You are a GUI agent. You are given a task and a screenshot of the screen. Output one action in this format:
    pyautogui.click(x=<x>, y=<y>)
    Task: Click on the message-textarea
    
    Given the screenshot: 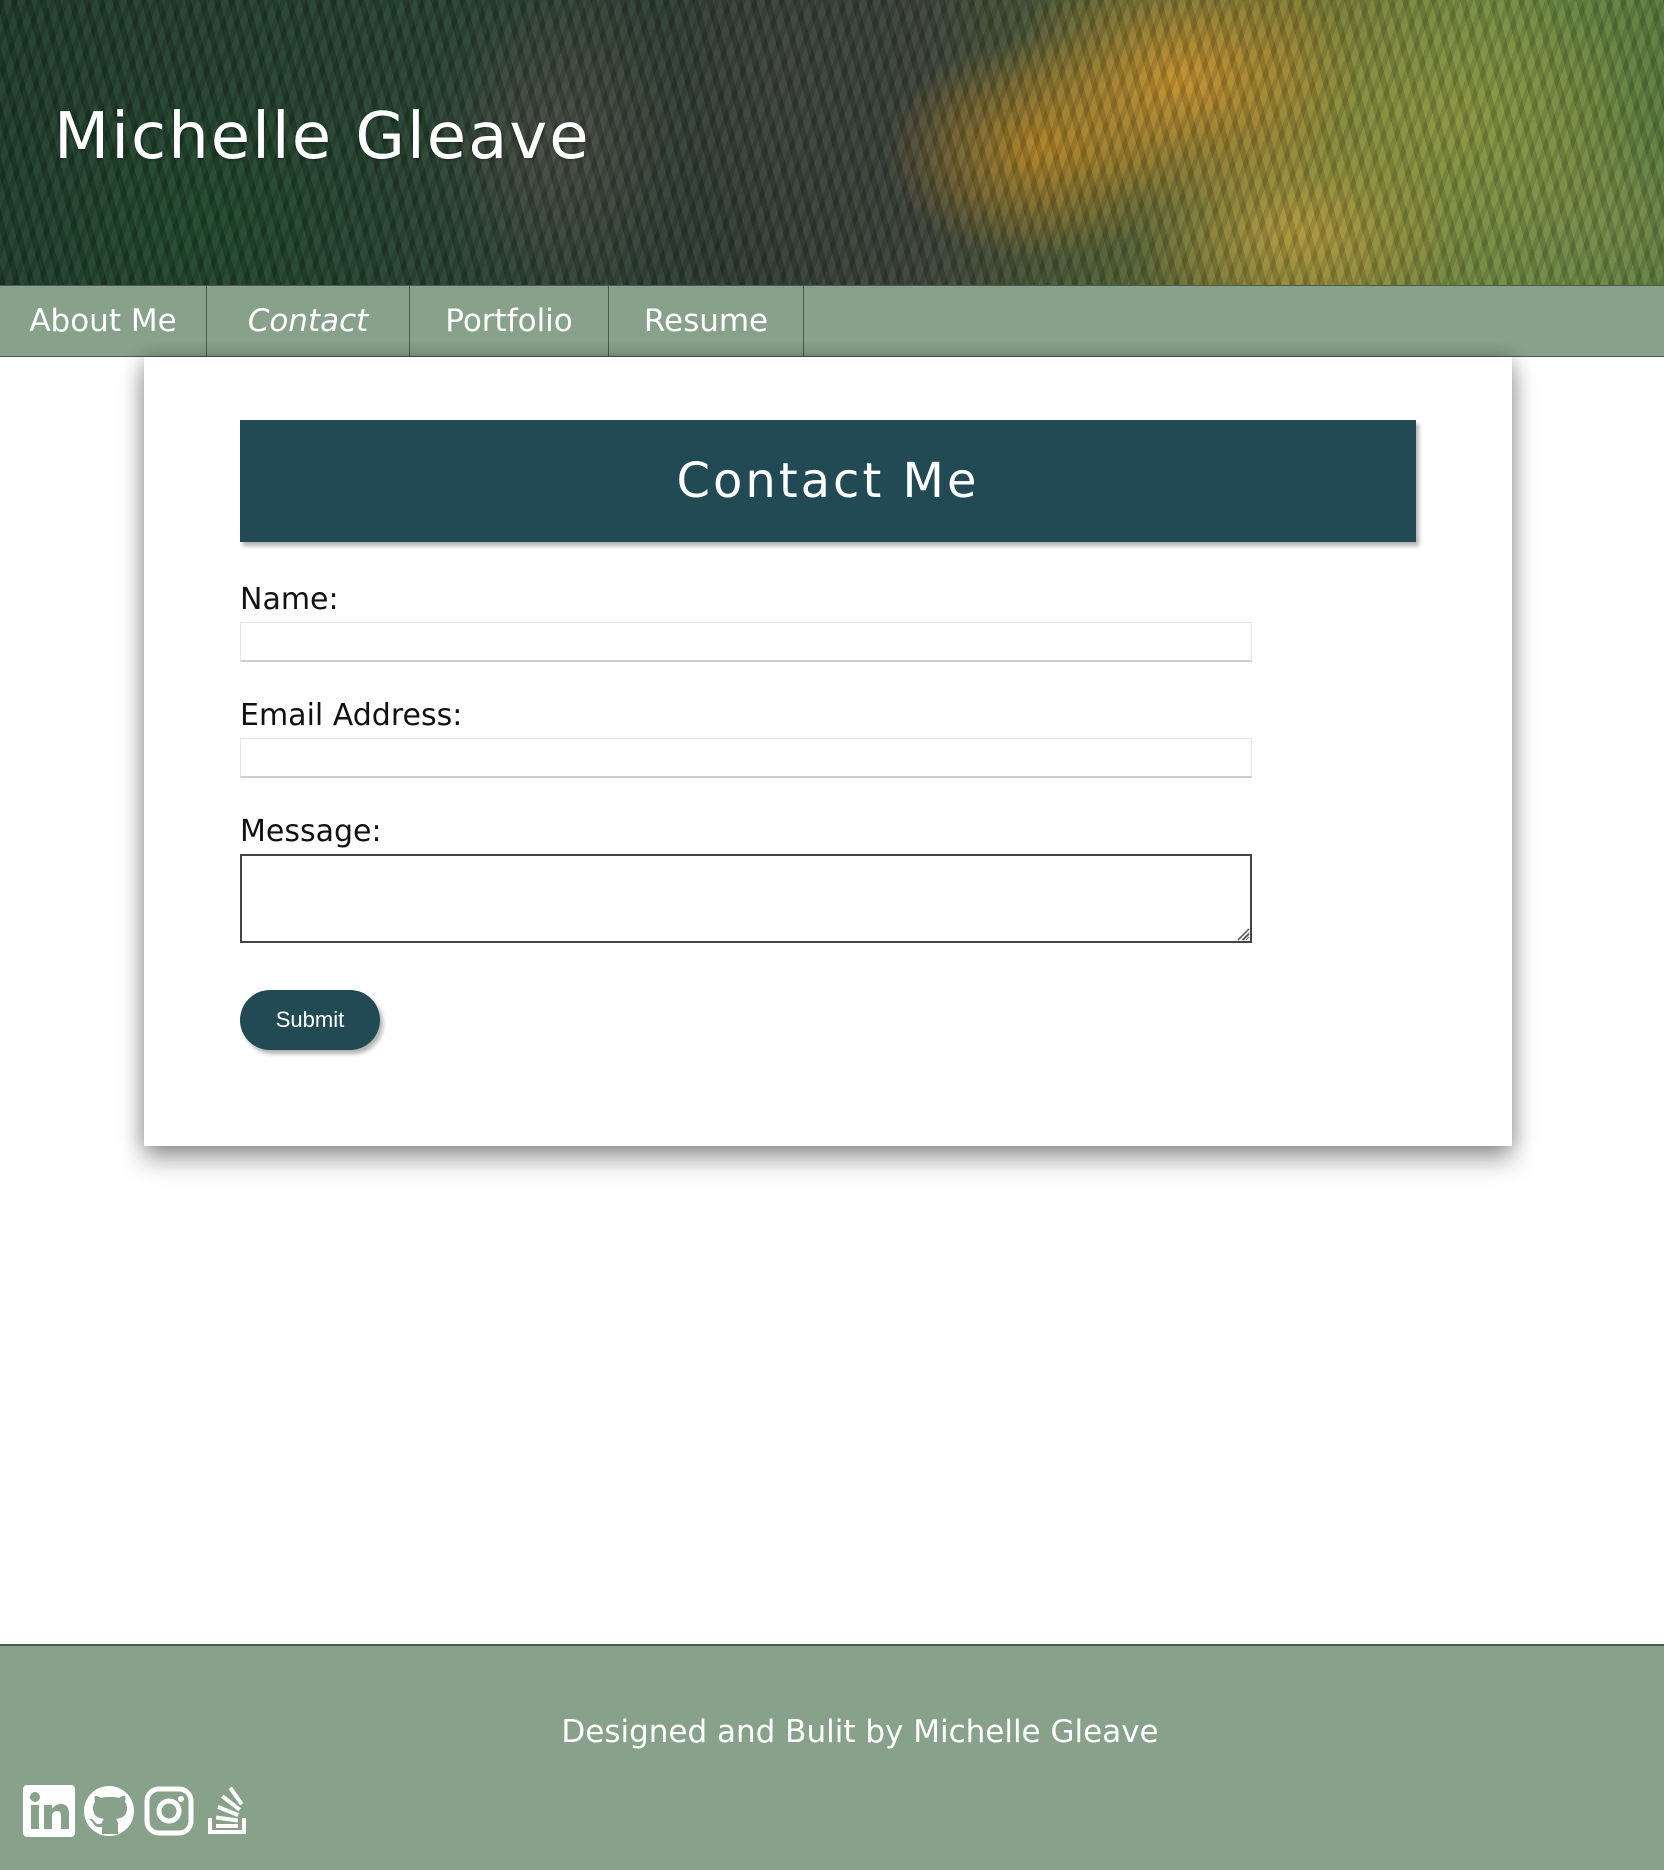 What is the action you would take?
    pyautogui.click(x=746, y=898)
    